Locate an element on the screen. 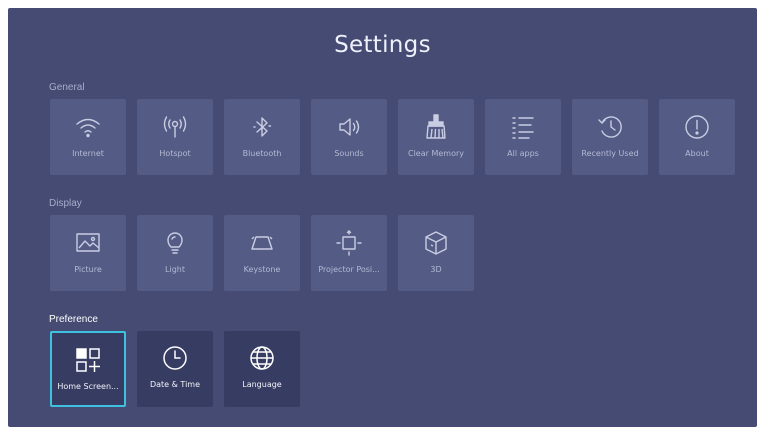 The height and width of the screenshot is (435, 765). tile-label: Keystone is located at coordinates (262, 269).